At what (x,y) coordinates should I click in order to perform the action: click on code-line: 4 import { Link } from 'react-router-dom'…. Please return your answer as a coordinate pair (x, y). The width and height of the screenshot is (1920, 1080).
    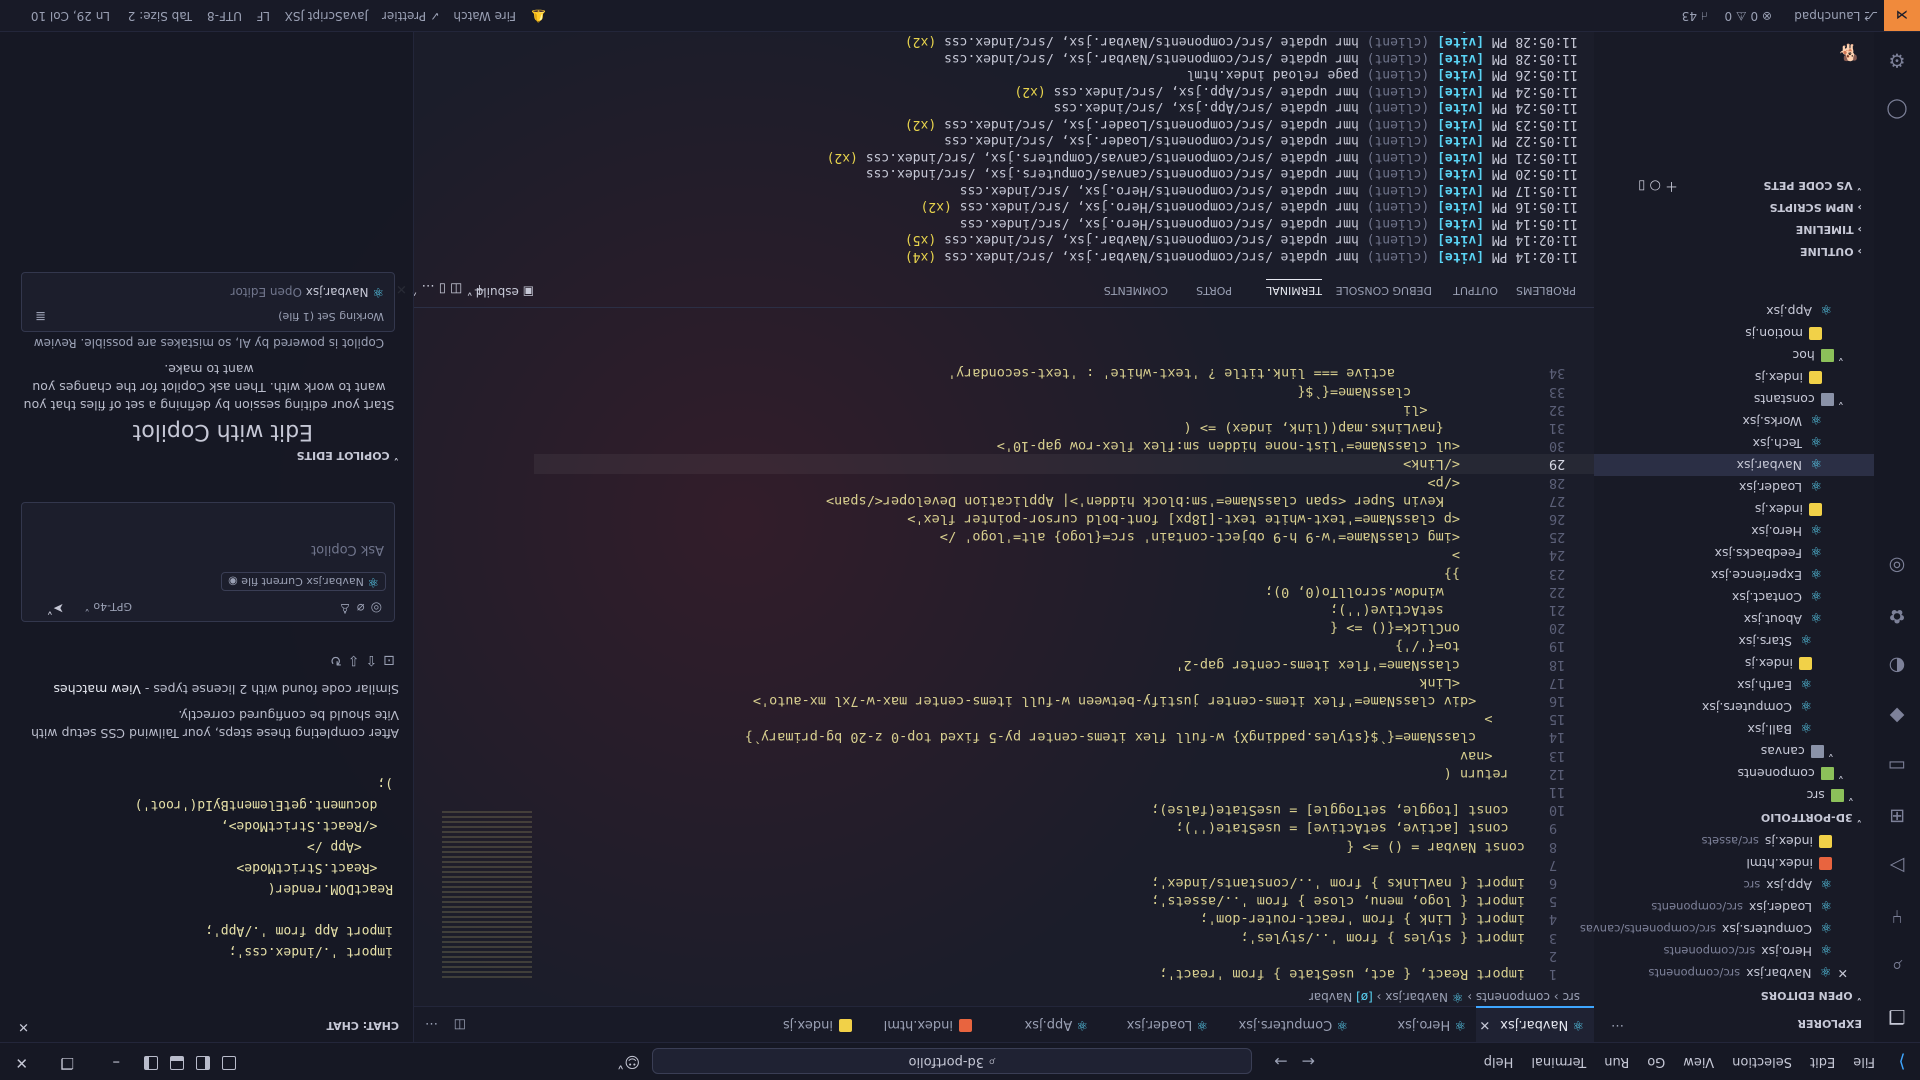
    Looking at the image, I should click on (1397, 919).